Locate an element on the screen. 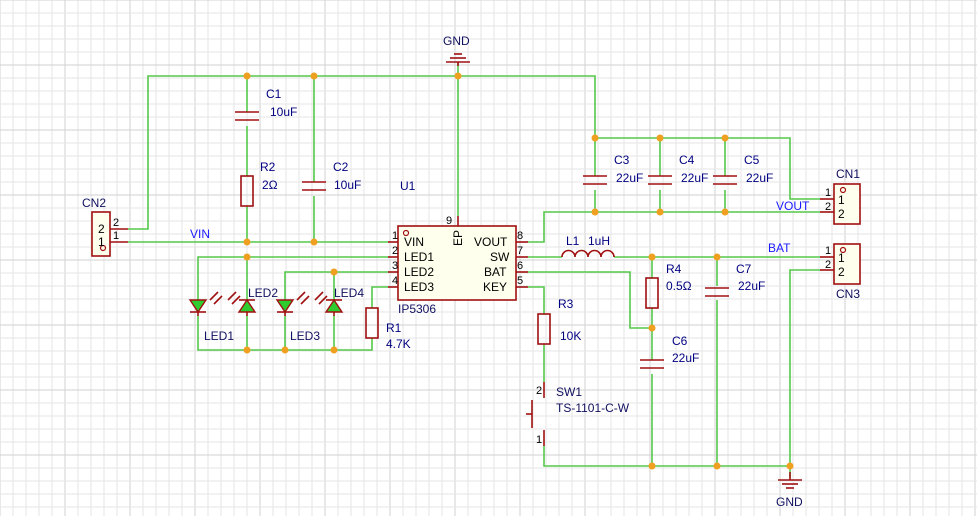 The height and width of the screenshot is (516, 977). pin-num-3: 3 is located at coordinates (395, 266).